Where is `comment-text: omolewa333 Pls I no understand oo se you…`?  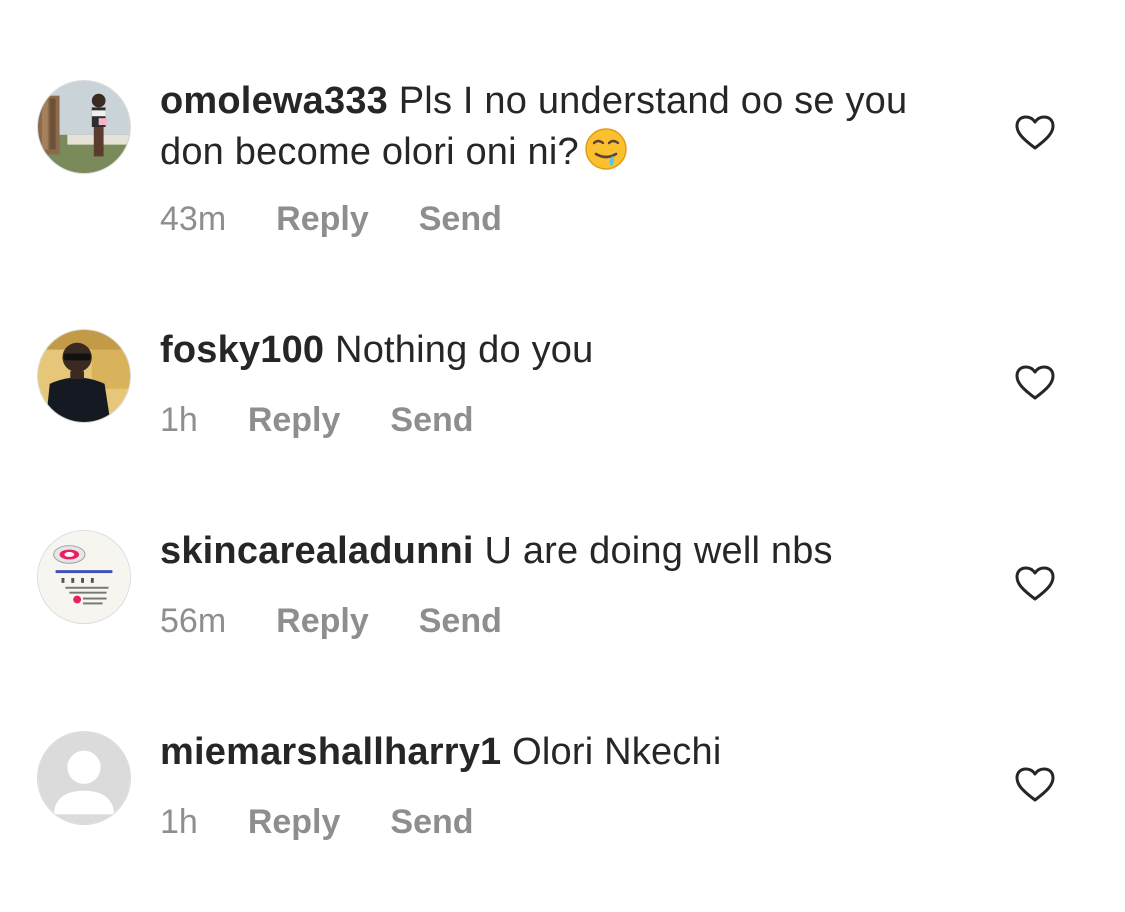
comment-text: omolewa333 Pls I no understand oo se you… is located at coordinates (560, 127).